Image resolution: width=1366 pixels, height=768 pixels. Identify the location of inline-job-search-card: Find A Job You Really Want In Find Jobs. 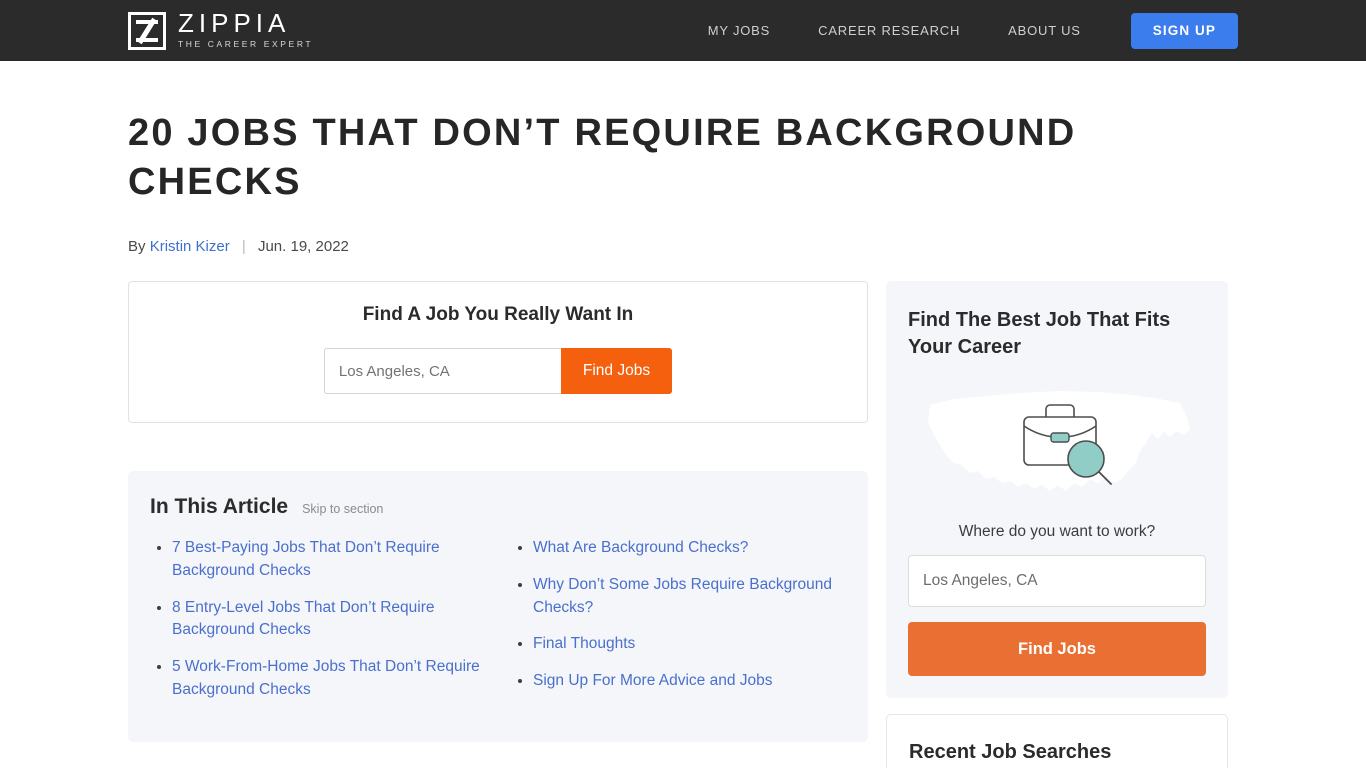
(498, 352).